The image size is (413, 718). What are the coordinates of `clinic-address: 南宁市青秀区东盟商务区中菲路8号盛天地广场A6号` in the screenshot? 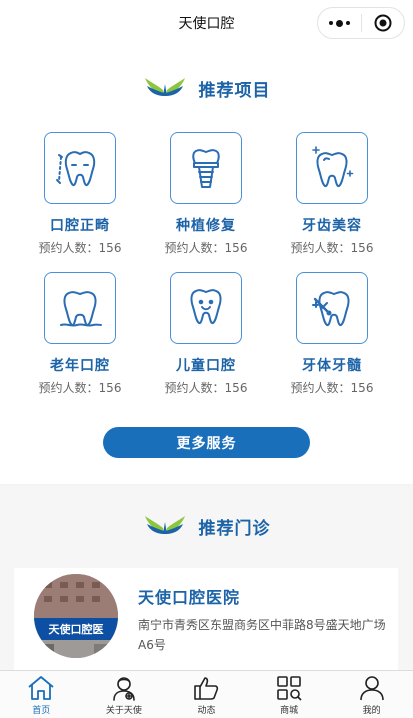 It's located at (262, 635).